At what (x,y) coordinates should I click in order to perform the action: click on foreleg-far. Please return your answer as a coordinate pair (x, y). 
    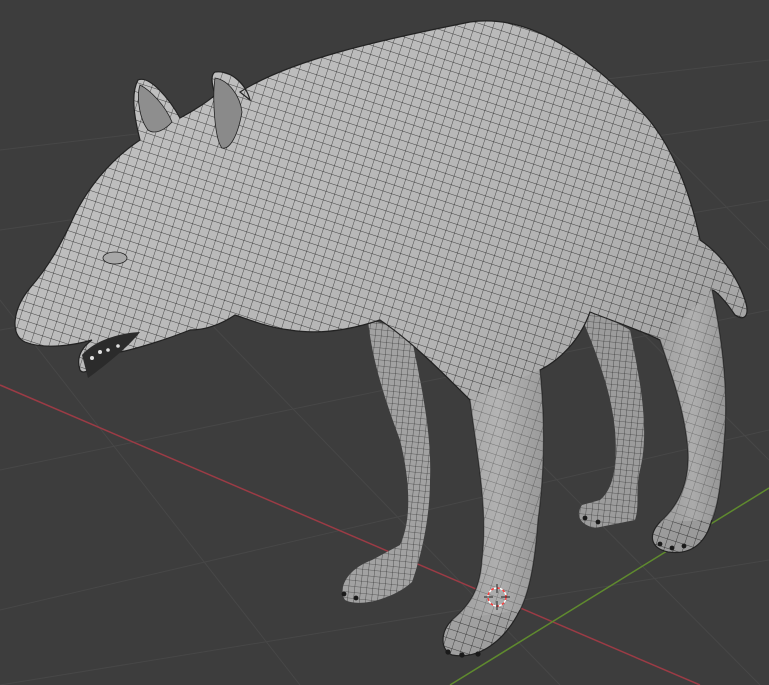
    Looking at the image, I should click on (386, 461).